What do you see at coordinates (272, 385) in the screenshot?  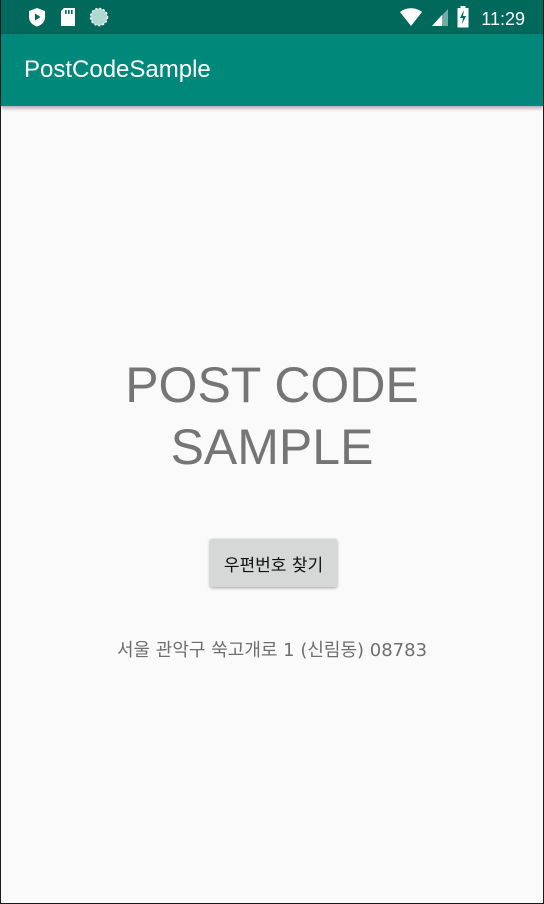 I see `heading-line-1: POST CODE` at bounding box center [272, 385].